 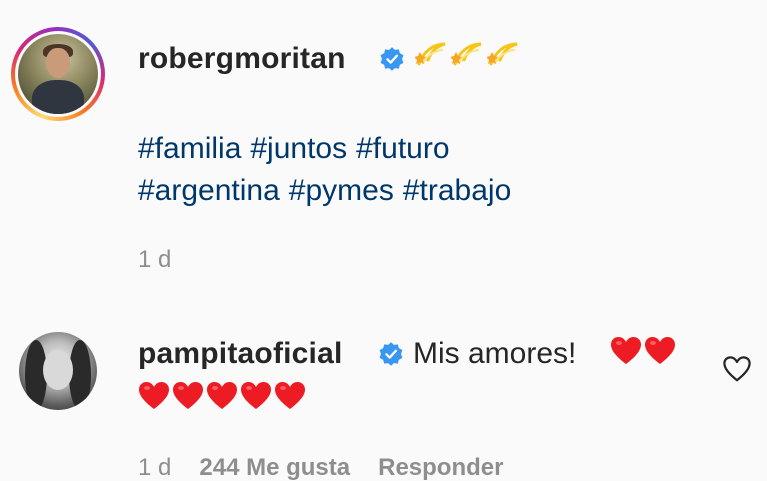 I want to click on comment-likes-count: 244 Me gusta, so click(x=274, y=468).